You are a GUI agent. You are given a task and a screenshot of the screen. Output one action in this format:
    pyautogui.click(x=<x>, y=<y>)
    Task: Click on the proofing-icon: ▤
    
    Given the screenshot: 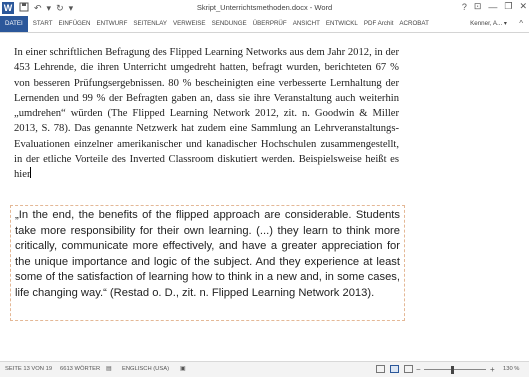 What is the action you would take?
    pyautogui.click(x=108, y=369)
    